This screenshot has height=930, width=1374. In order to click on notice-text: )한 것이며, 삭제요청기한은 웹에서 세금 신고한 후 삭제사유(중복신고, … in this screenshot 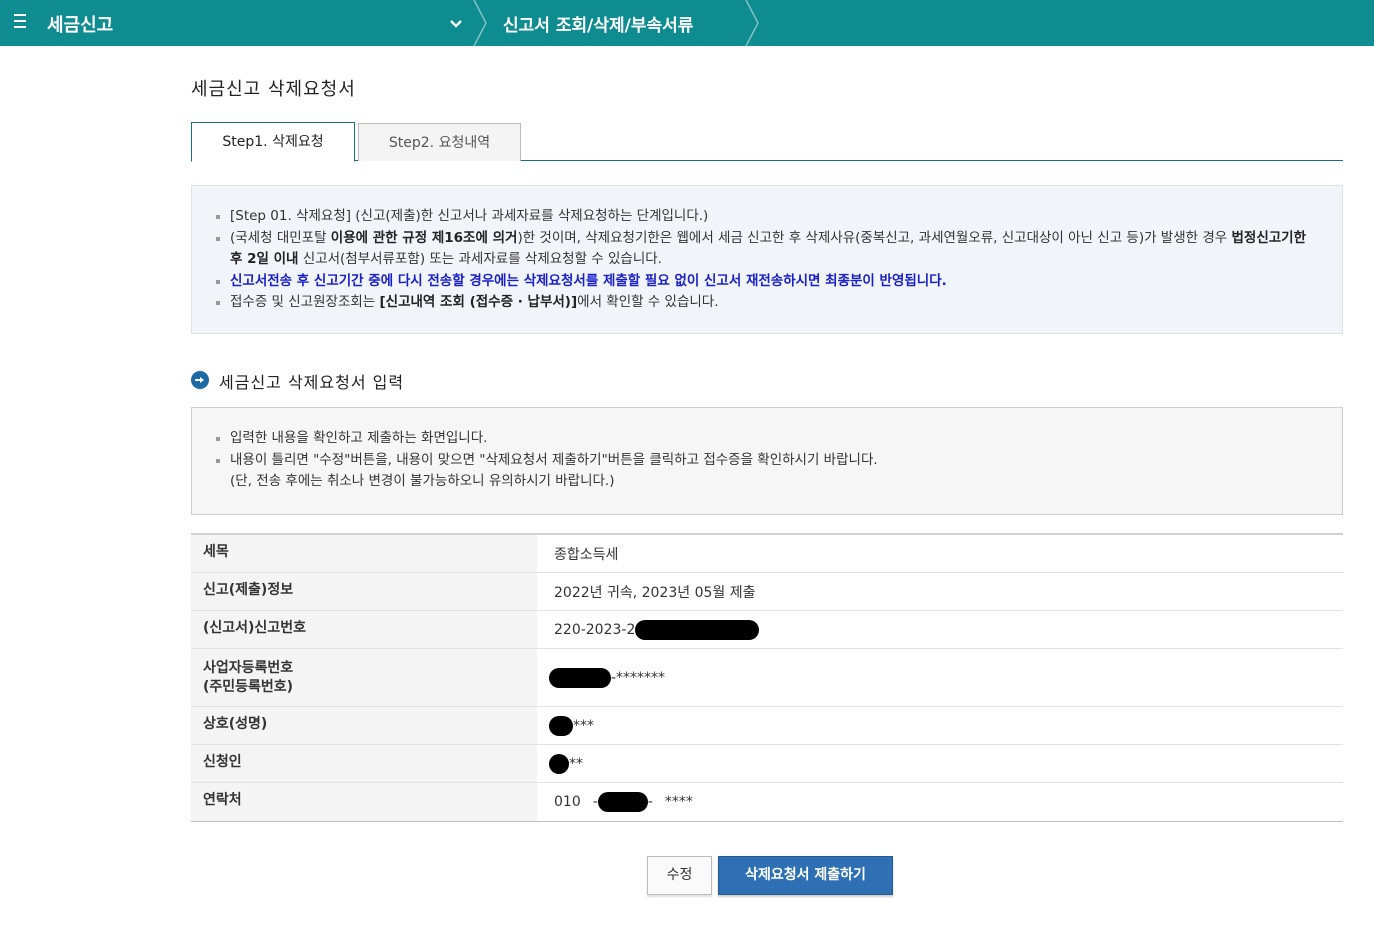, I will do `click(874, 237)`.